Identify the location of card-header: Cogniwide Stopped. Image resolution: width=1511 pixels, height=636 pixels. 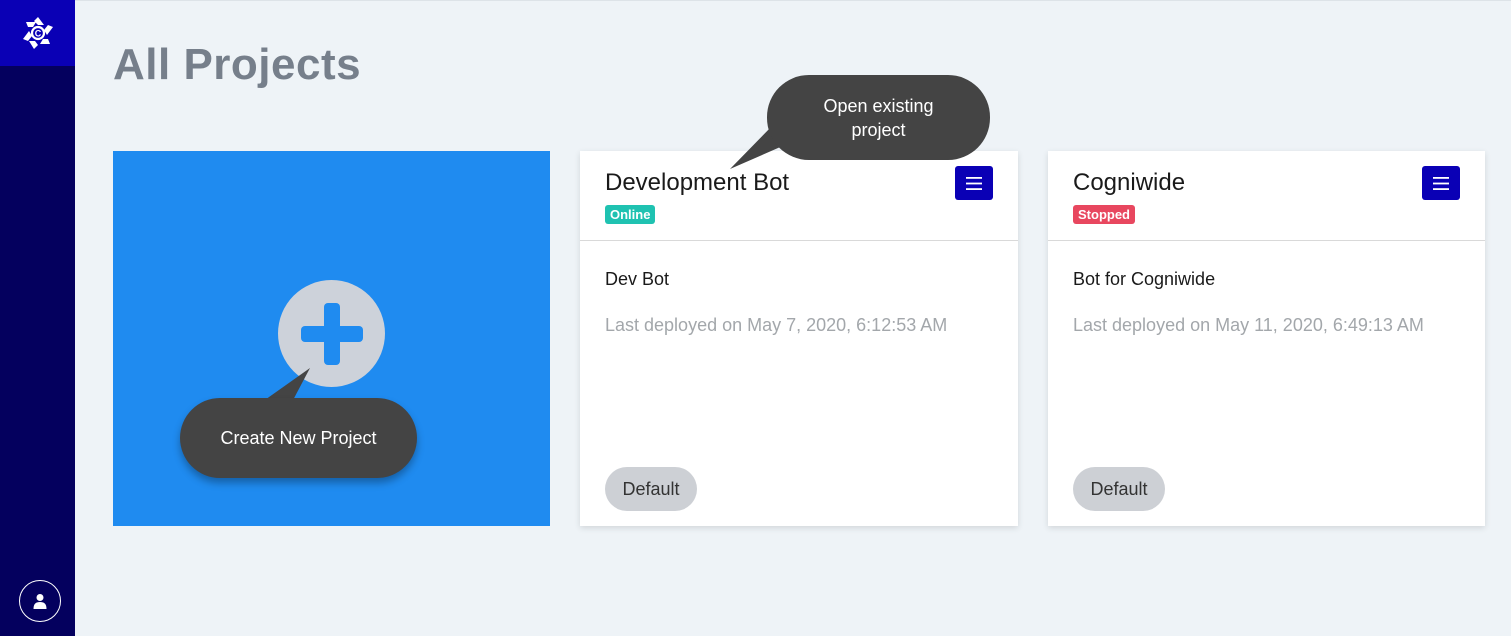
(1266, 196).